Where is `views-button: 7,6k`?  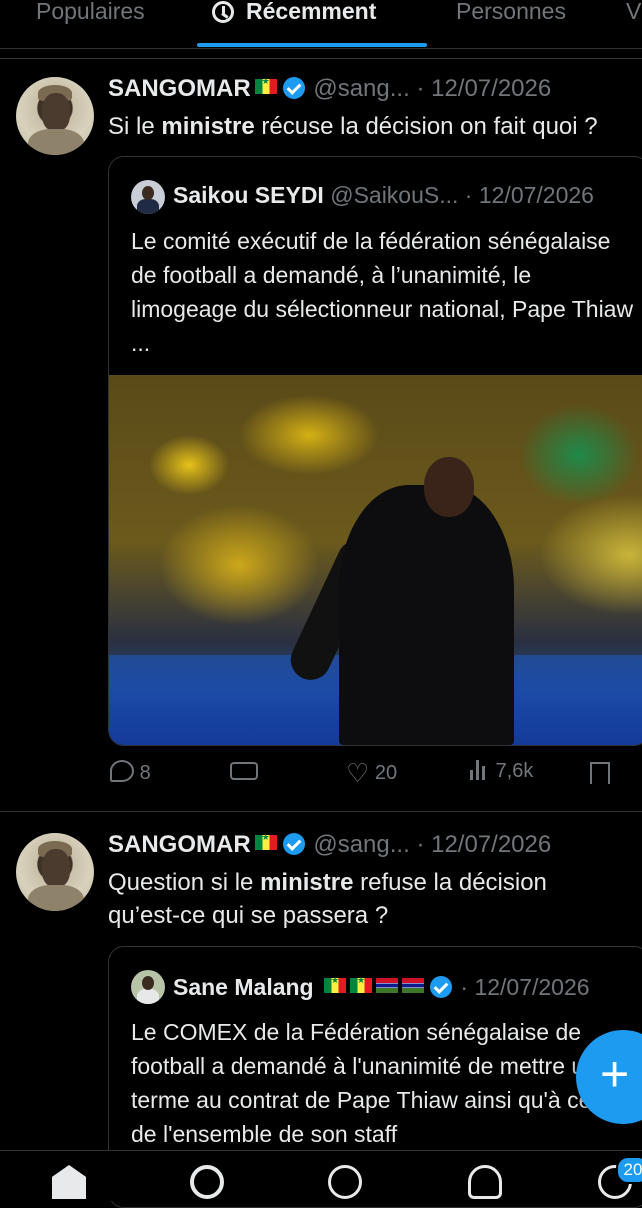
views-button: 7,6k is located at coordinates (500, 771).